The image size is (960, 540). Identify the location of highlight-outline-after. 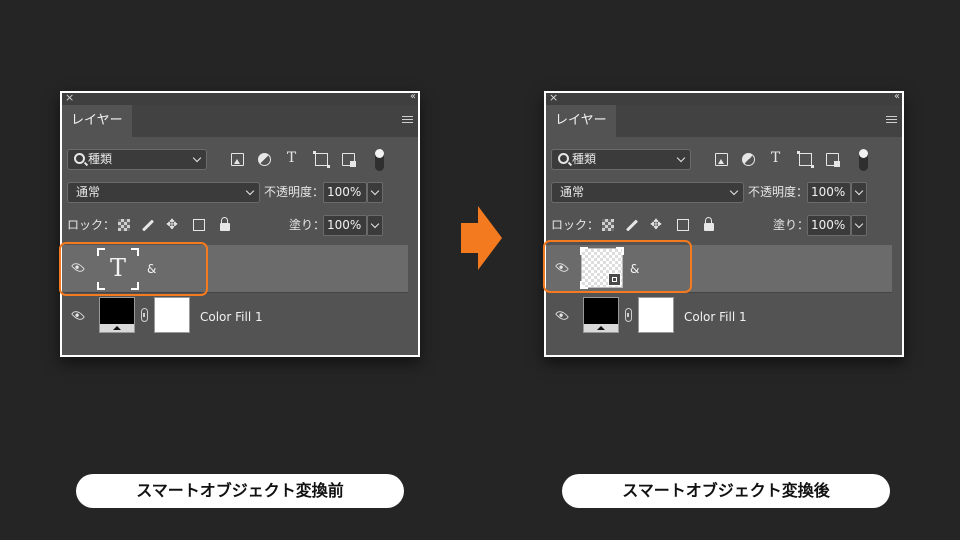
(617, 266).